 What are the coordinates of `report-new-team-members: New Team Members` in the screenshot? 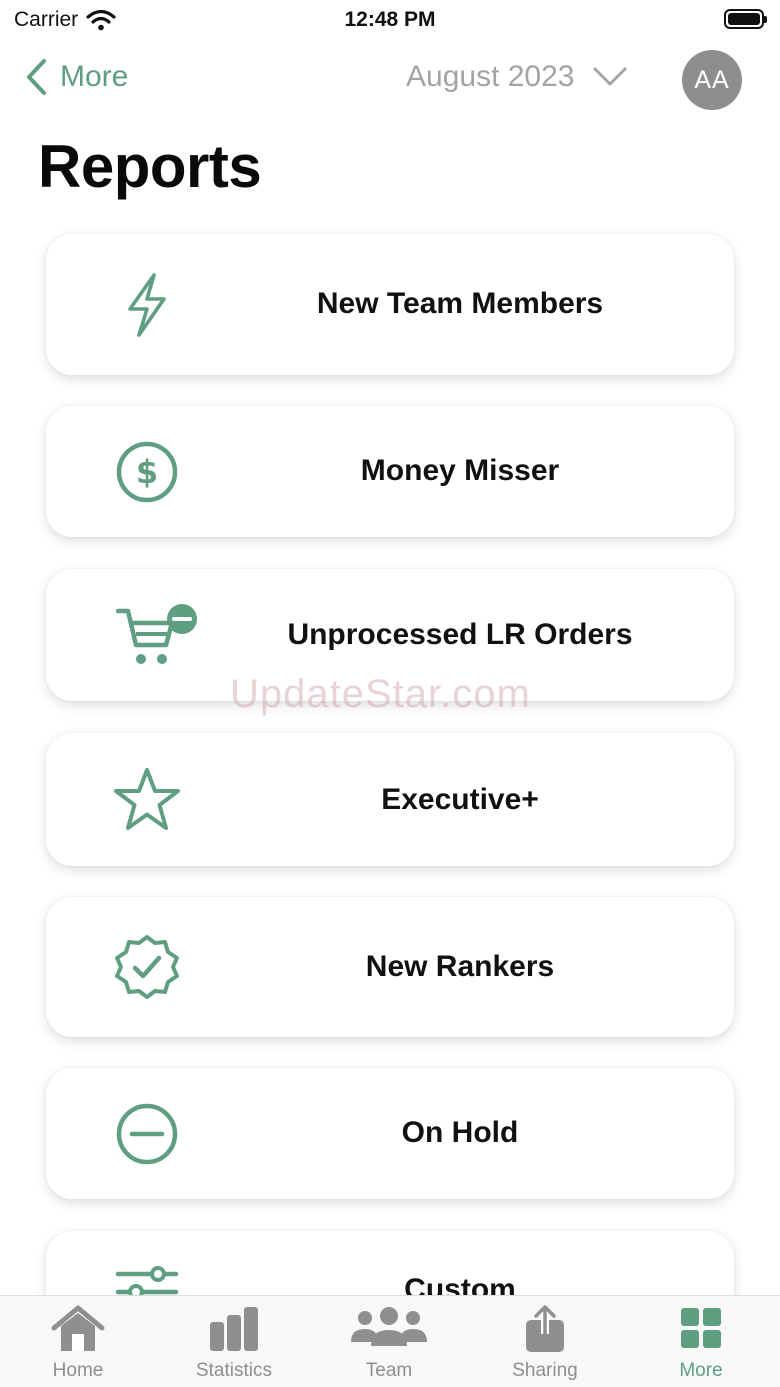 It's located at (390, 304).